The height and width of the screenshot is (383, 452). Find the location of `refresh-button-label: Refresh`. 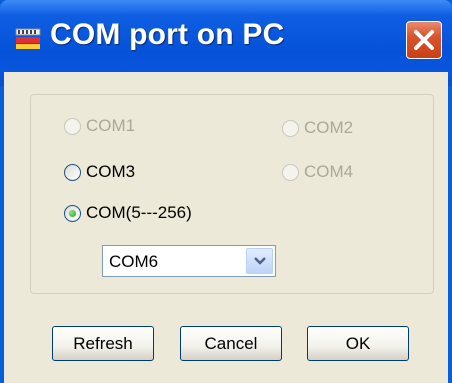

refresh-button-label: Refresh is located at coordinates (103, 343).